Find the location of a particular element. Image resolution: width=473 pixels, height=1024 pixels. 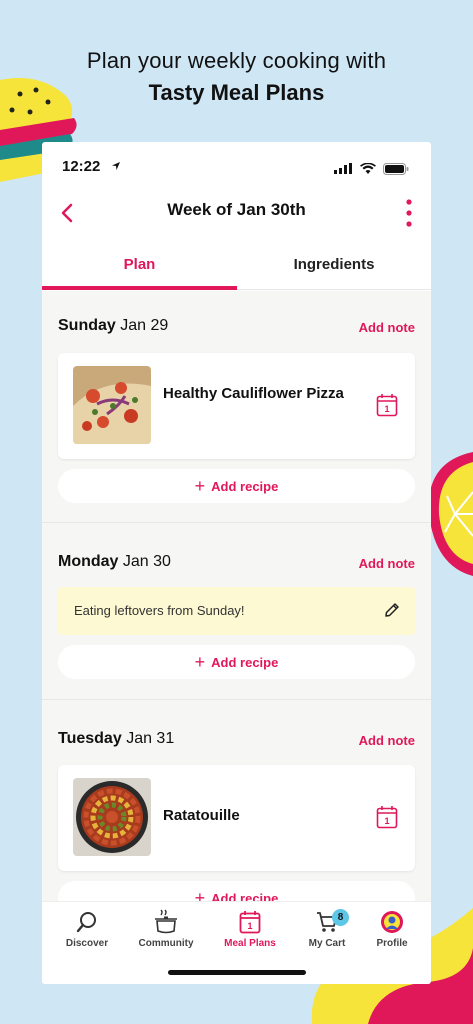

nav-discover: Discover is located at coordinates (87, 928).